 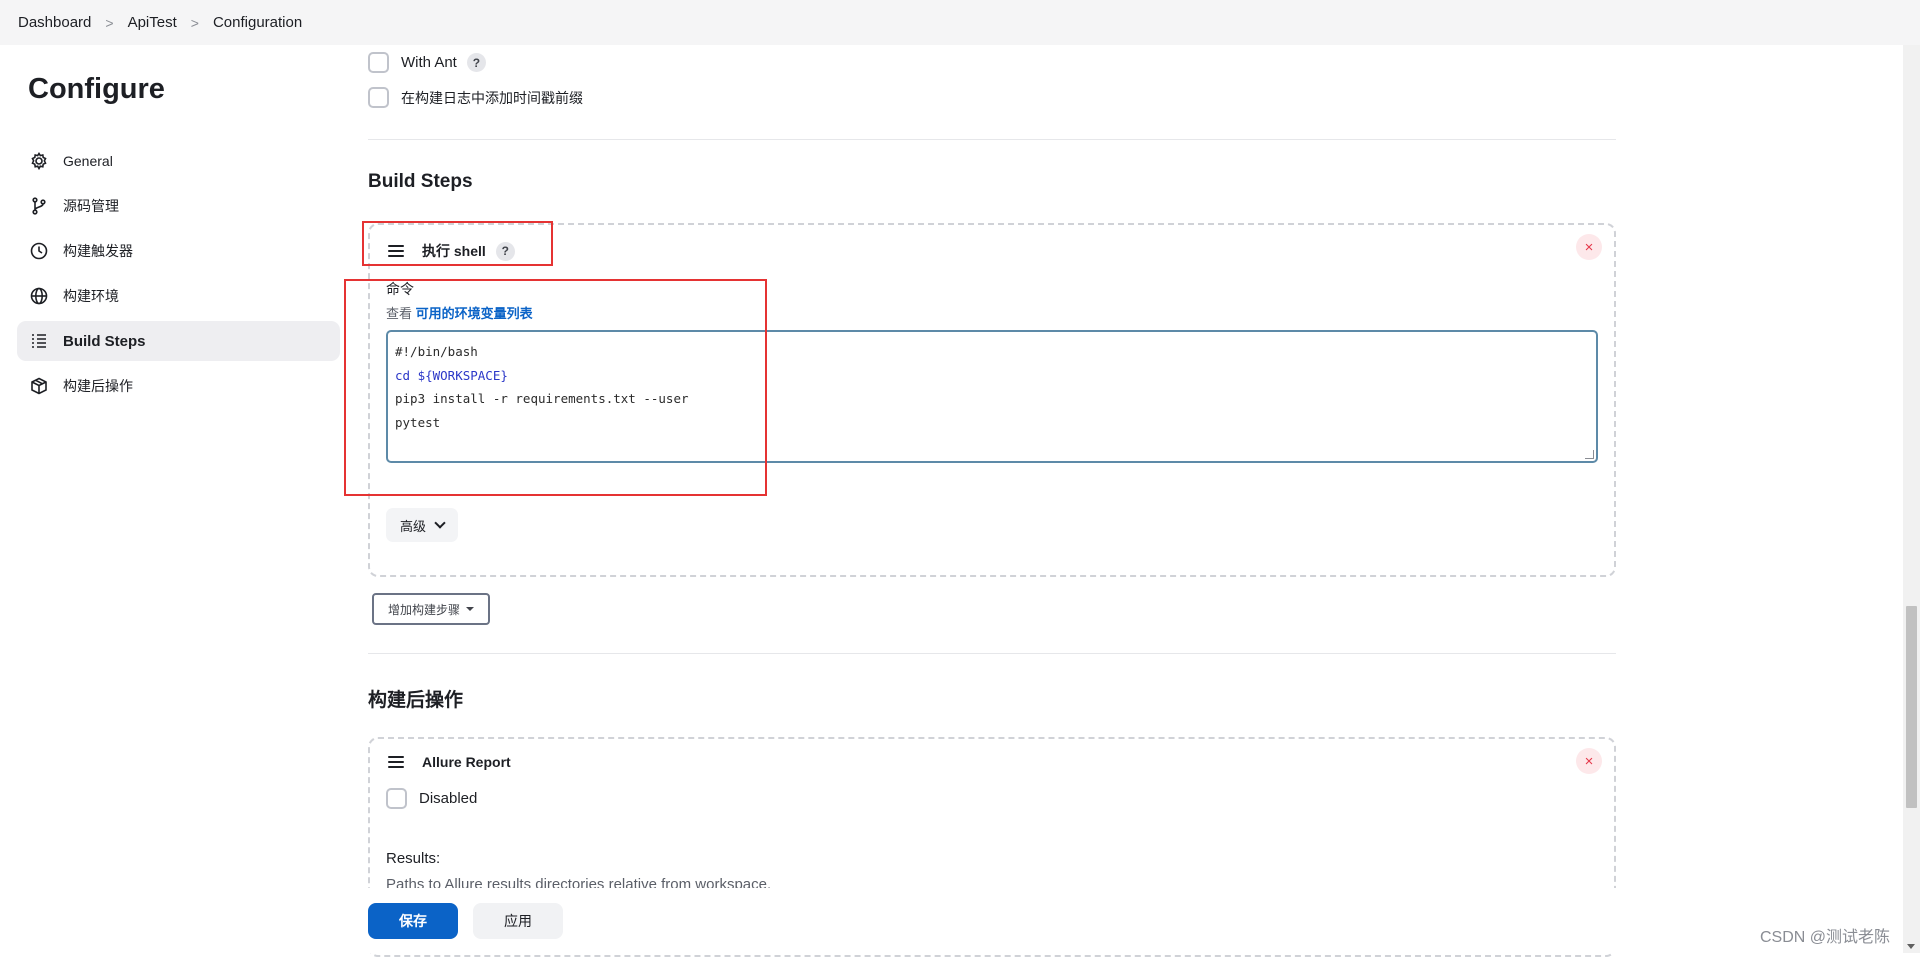 I want to click on scroll-down-arrow-icon, so click(x=1911, y=946).